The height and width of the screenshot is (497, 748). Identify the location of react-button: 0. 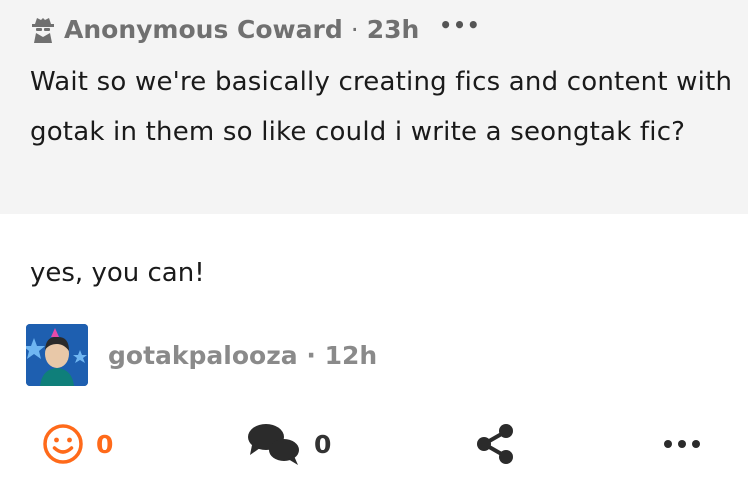
(76, 444).